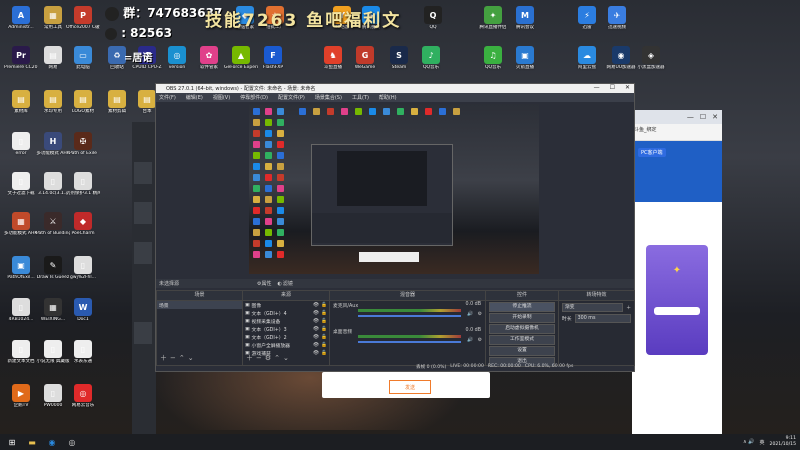  What do you see at coordinates (83, 352) in the screenshot?
I see `desktop-icon: ▯ 水表东通` at bounding box center [83, 352].